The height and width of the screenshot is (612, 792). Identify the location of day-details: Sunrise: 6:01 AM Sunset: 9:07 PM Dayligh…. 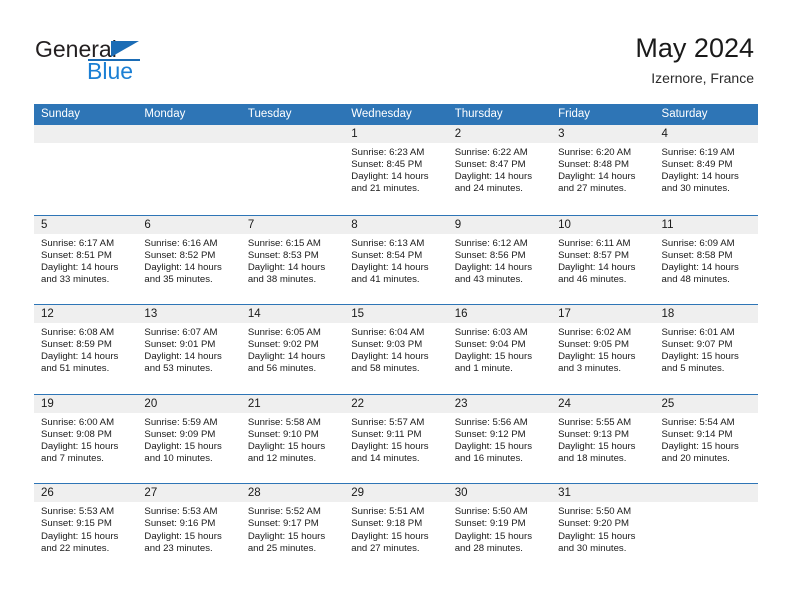
(700, 351).